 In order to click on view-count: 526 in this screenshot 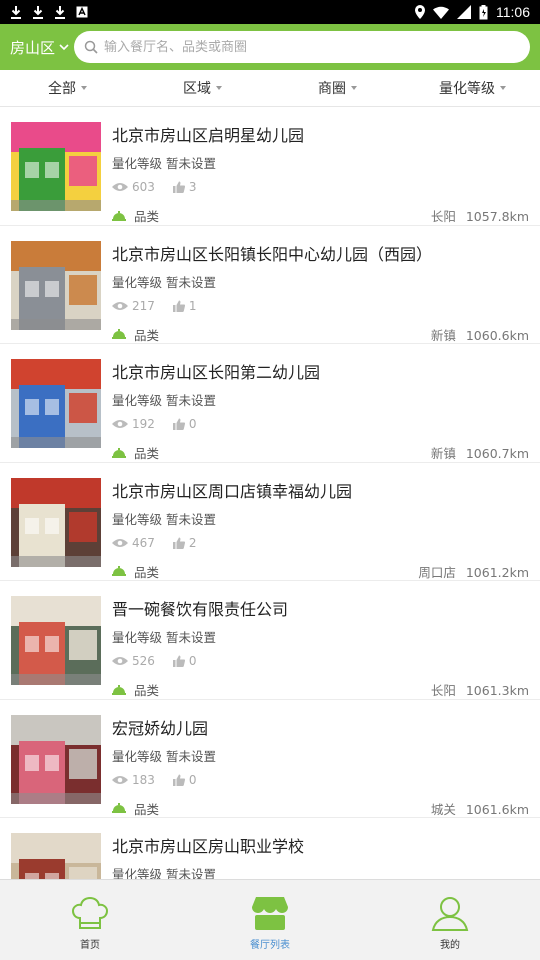, I will do `click(143, 661)`.